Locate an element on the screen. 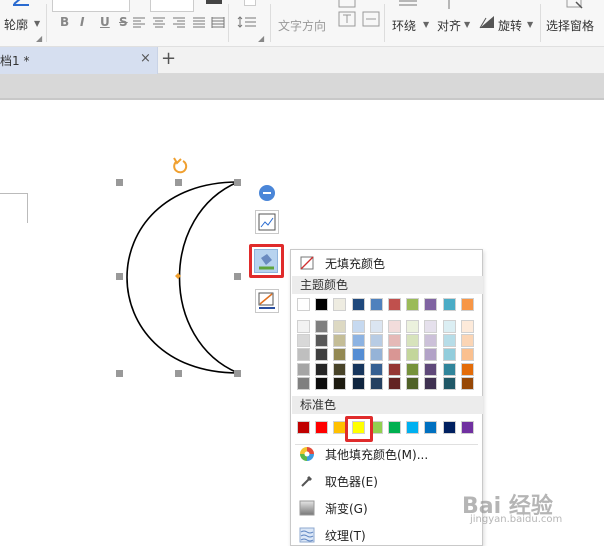 This screenshot has height=546, width=604. texture-label: 纹理(T) is located at coordinates (345, 535).